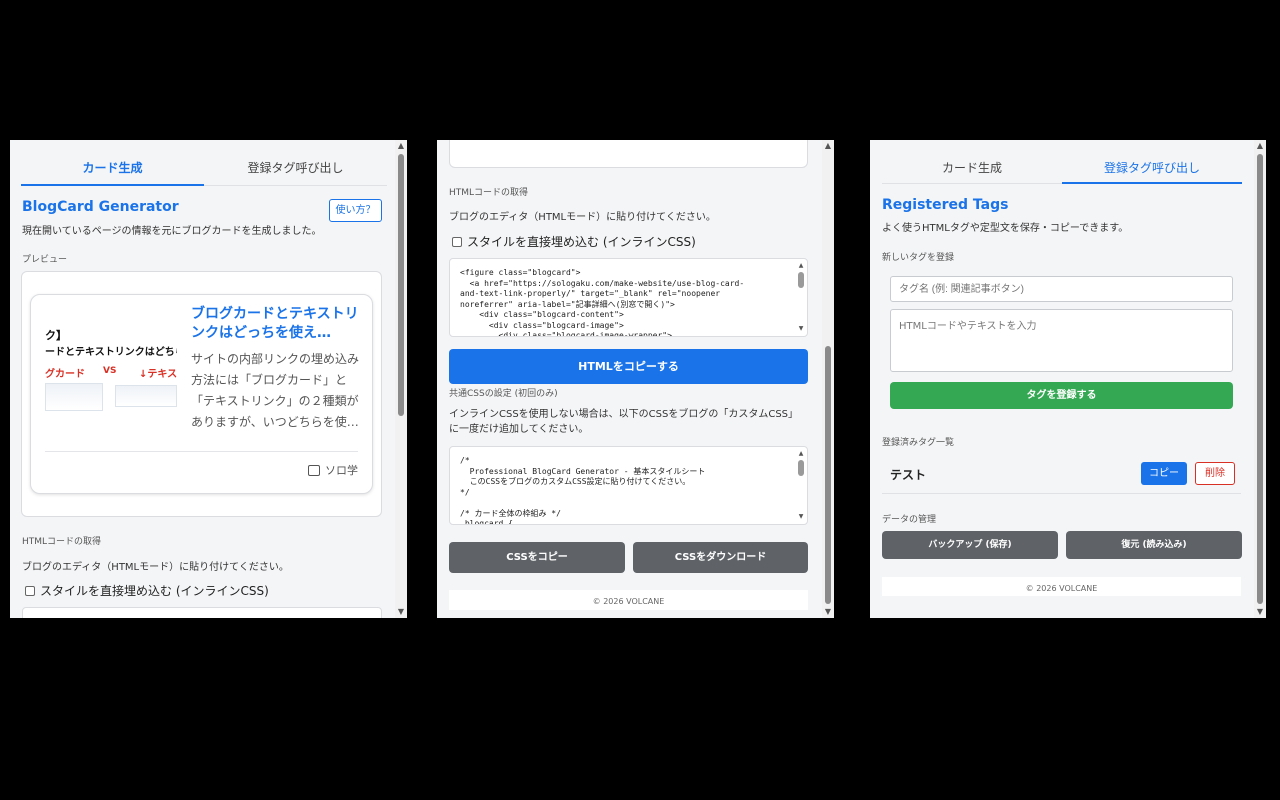  What do you see at coordinates (801, 297) in the screenshot?
I see `html-code-scrollbar: ▲ ▼` at bounding box center [801, 297].